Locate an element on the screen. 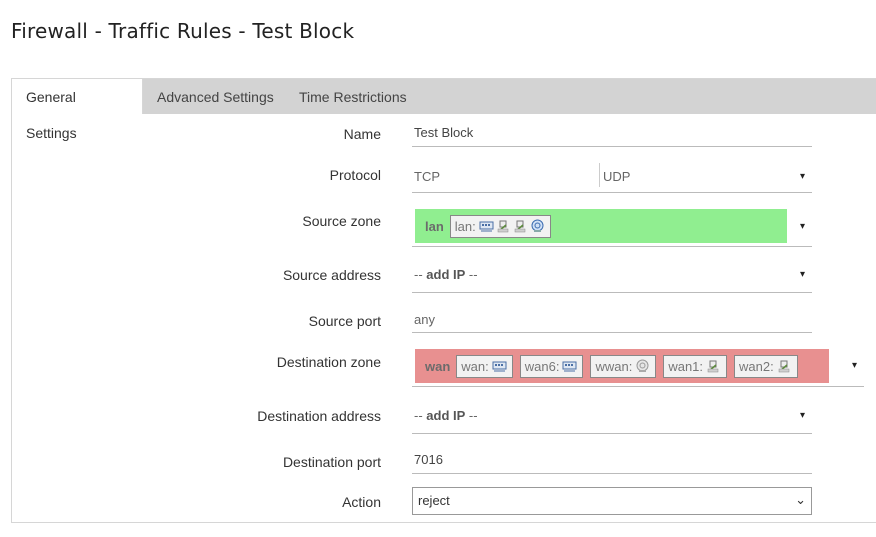  wifi-icon is located at coordinates (537, 225).